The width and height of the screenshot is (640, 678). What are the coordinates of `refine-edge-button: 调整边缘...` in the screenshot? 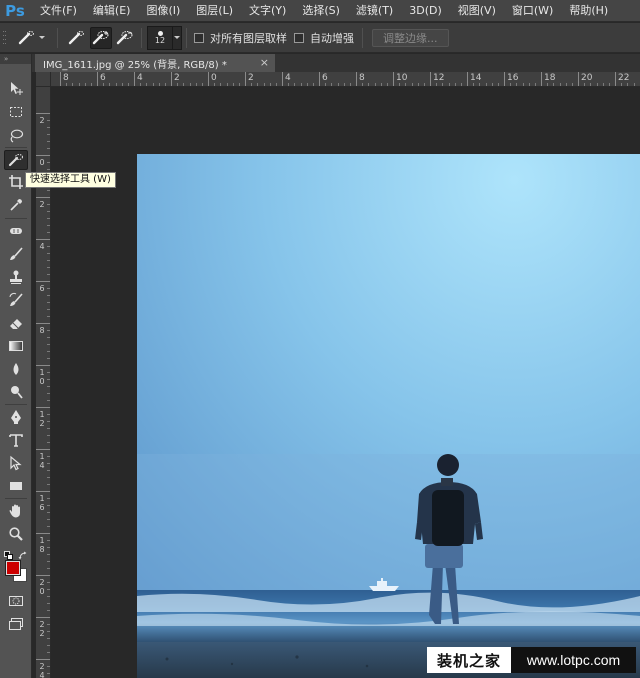 It's located at (410, 38).